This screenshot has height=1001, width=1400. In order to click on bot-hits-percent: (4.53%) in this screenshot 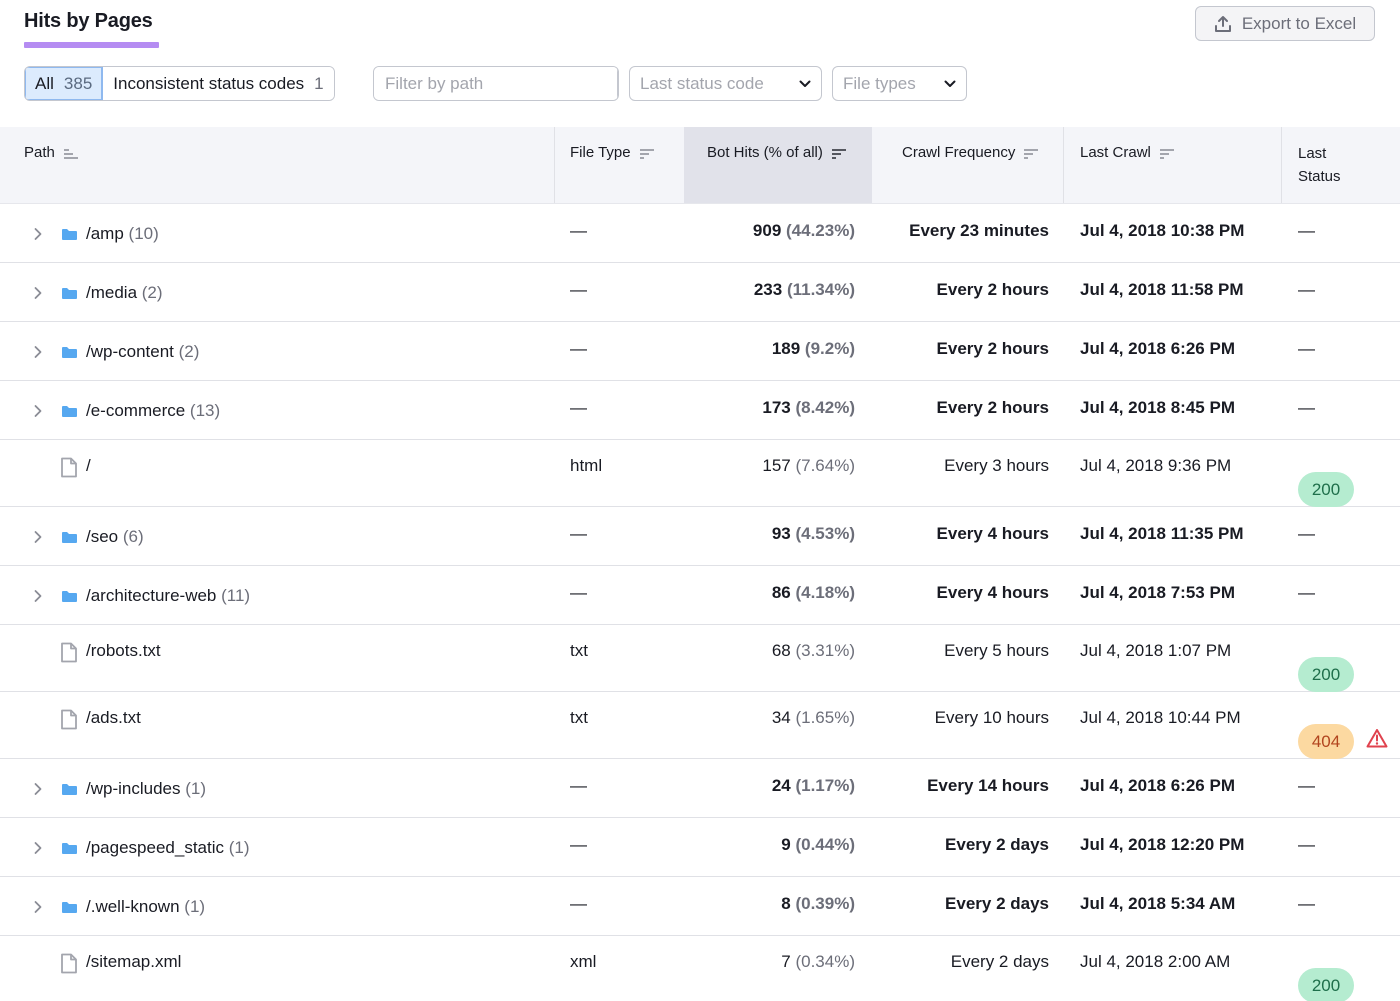, I will do `click(825, 533)`.